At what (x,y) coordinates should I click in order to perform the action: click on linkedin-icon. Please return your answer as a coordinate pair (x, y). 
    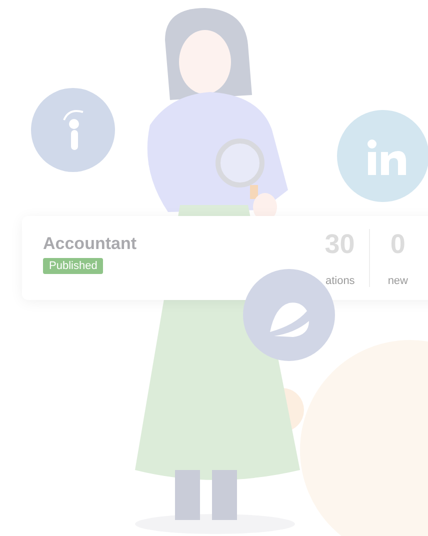
    Looking at the image, I should click on (382, 156).